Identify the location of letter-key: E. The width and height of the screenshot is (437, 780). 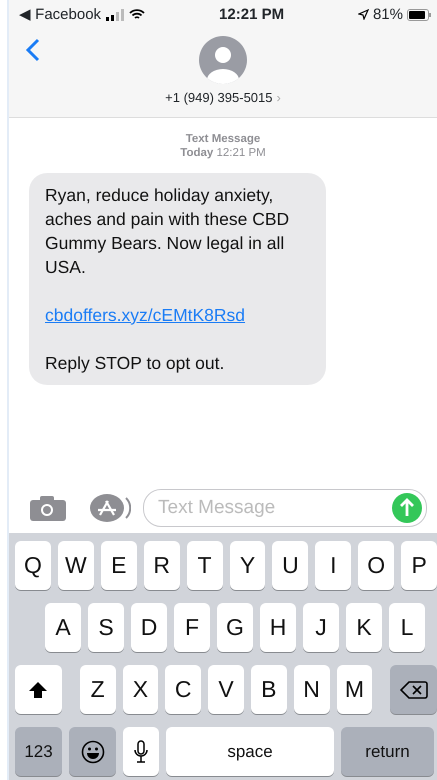
(118, 565).